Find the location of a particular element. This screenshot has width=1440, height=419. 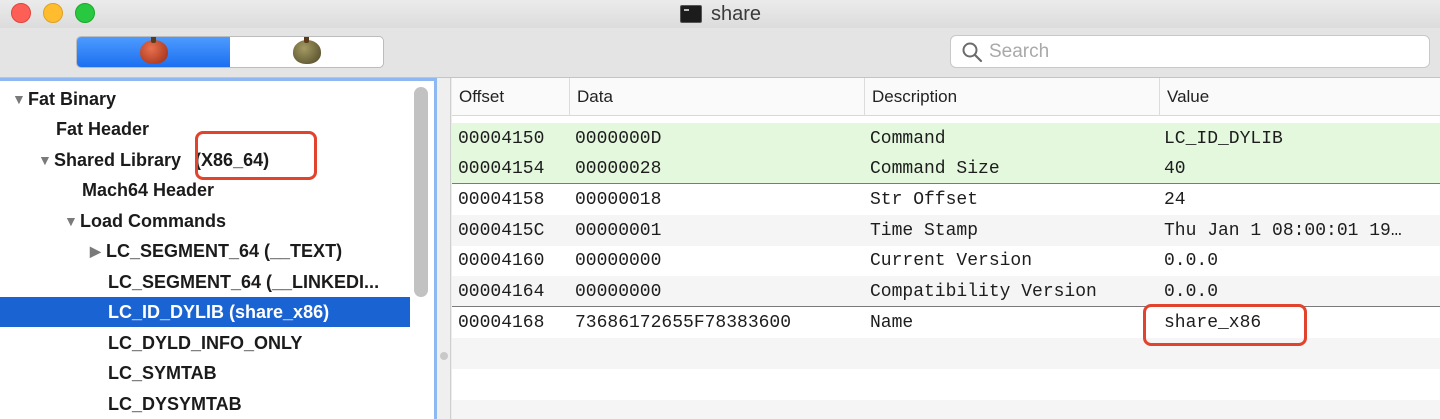

tree-item-label: Fat Header is located at coordinates (103, 128).